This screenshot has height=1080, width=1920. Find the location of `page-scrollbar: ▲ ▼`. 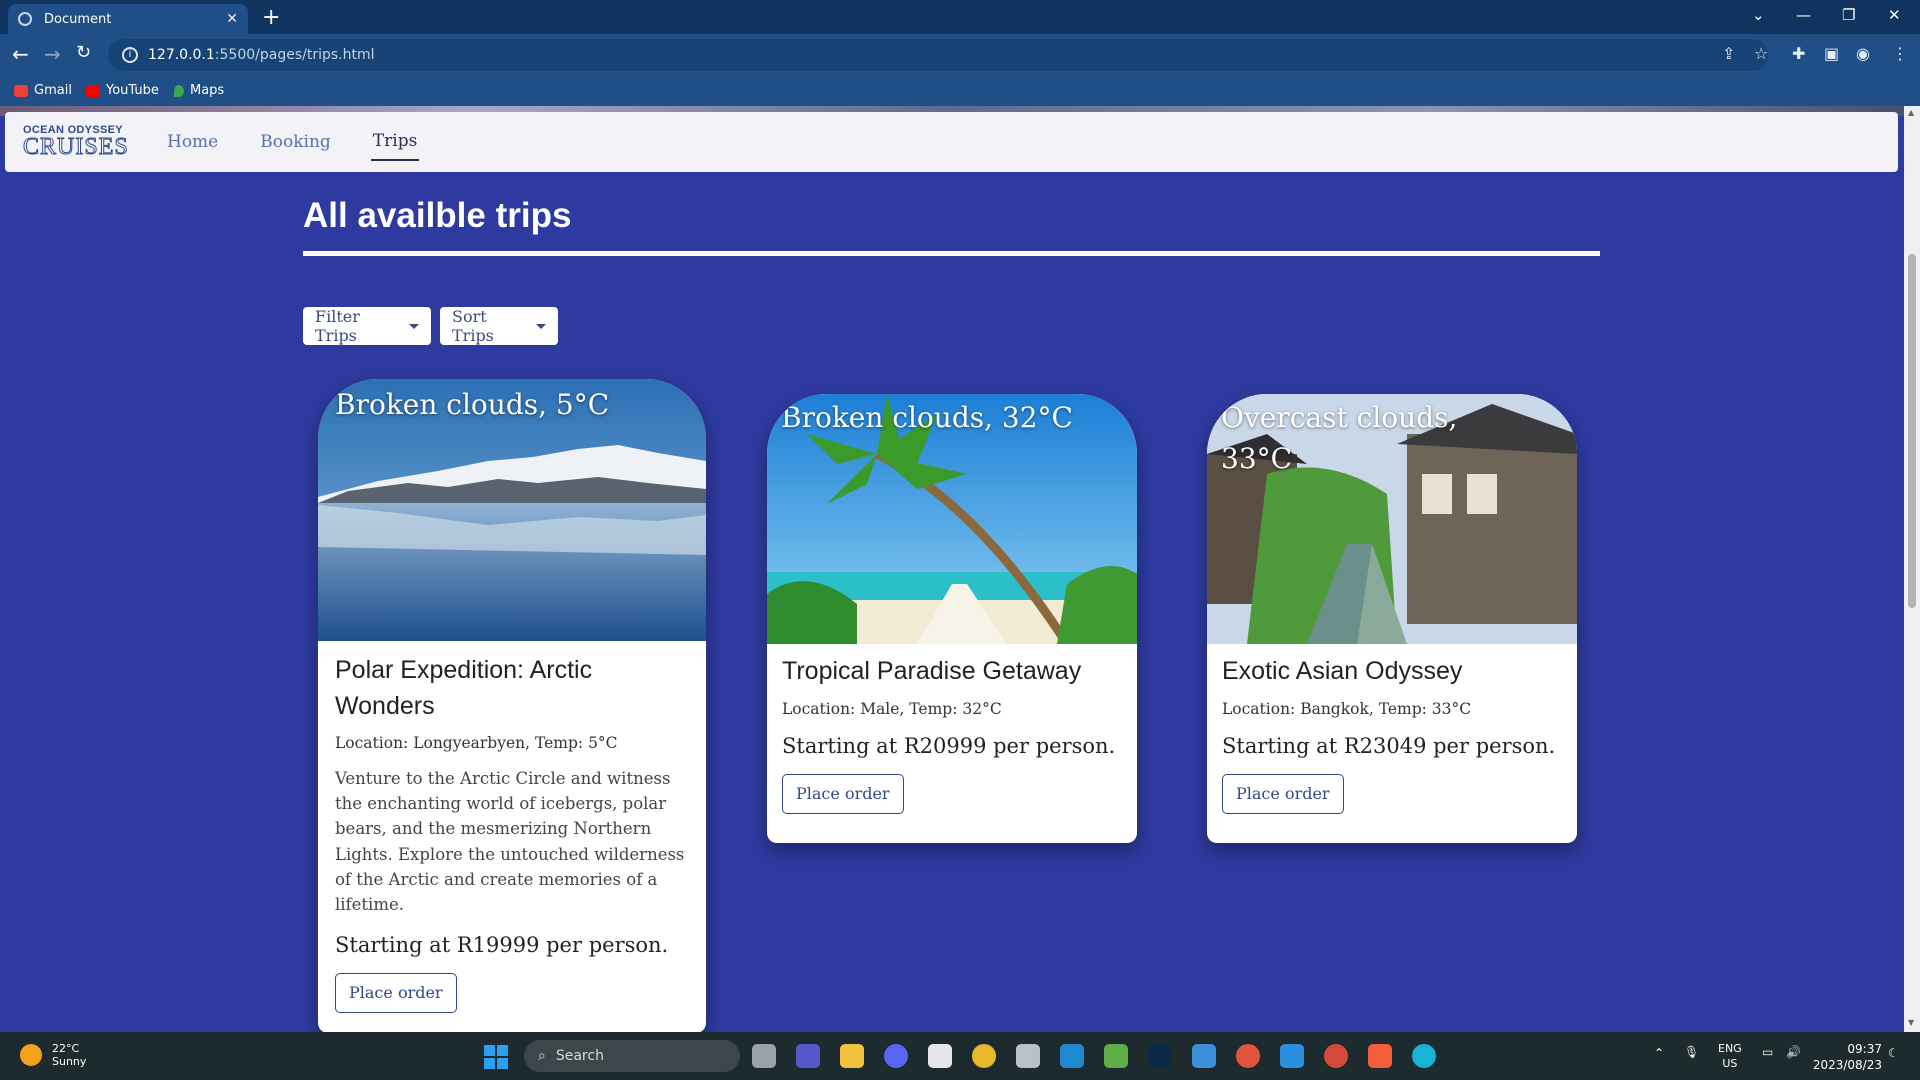

page-scrollbar: ▲ ▼ is located at coordinates (1912, 569).